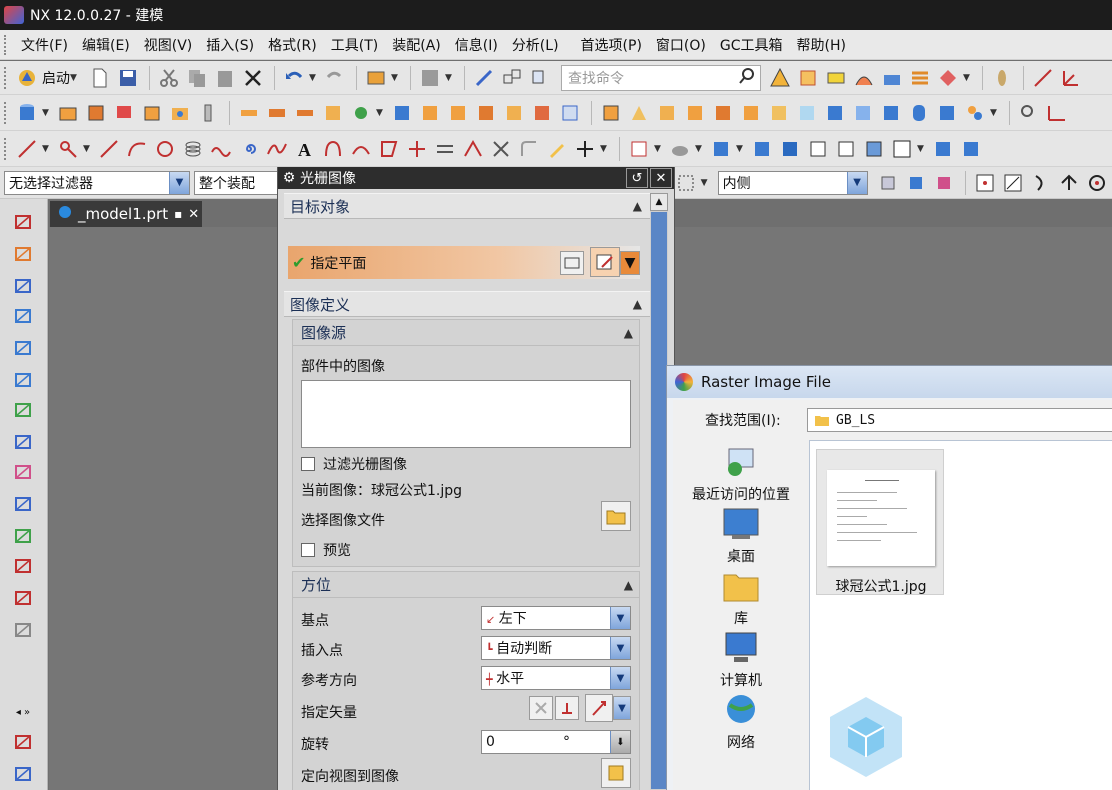  What do you see at coordinates (23, 410) in the screenshot?
I see `studio-surface-icon` at bounding box center [23, 410].